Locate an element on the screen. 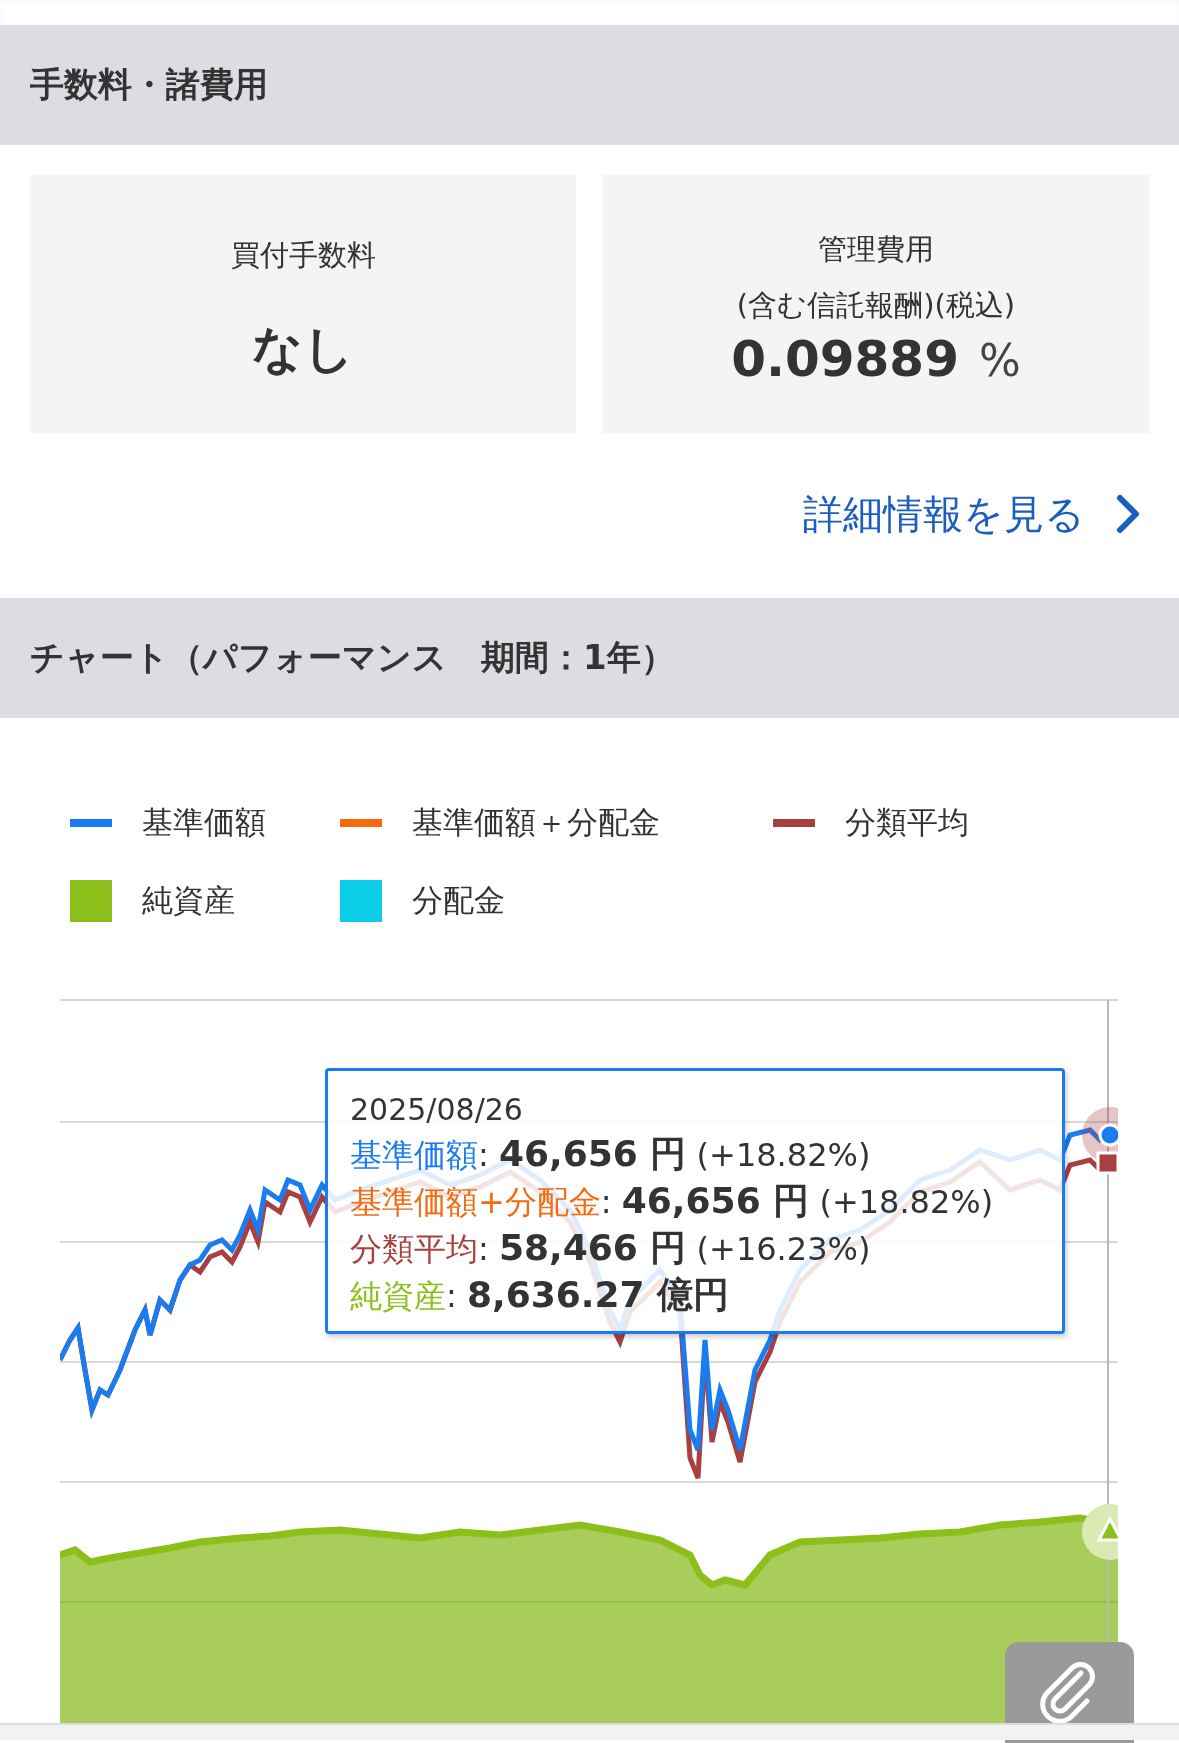 Image resolution: width=1179 pixels, height=1743 pixels. fee-value: なし is located at coordinates (303, 349).